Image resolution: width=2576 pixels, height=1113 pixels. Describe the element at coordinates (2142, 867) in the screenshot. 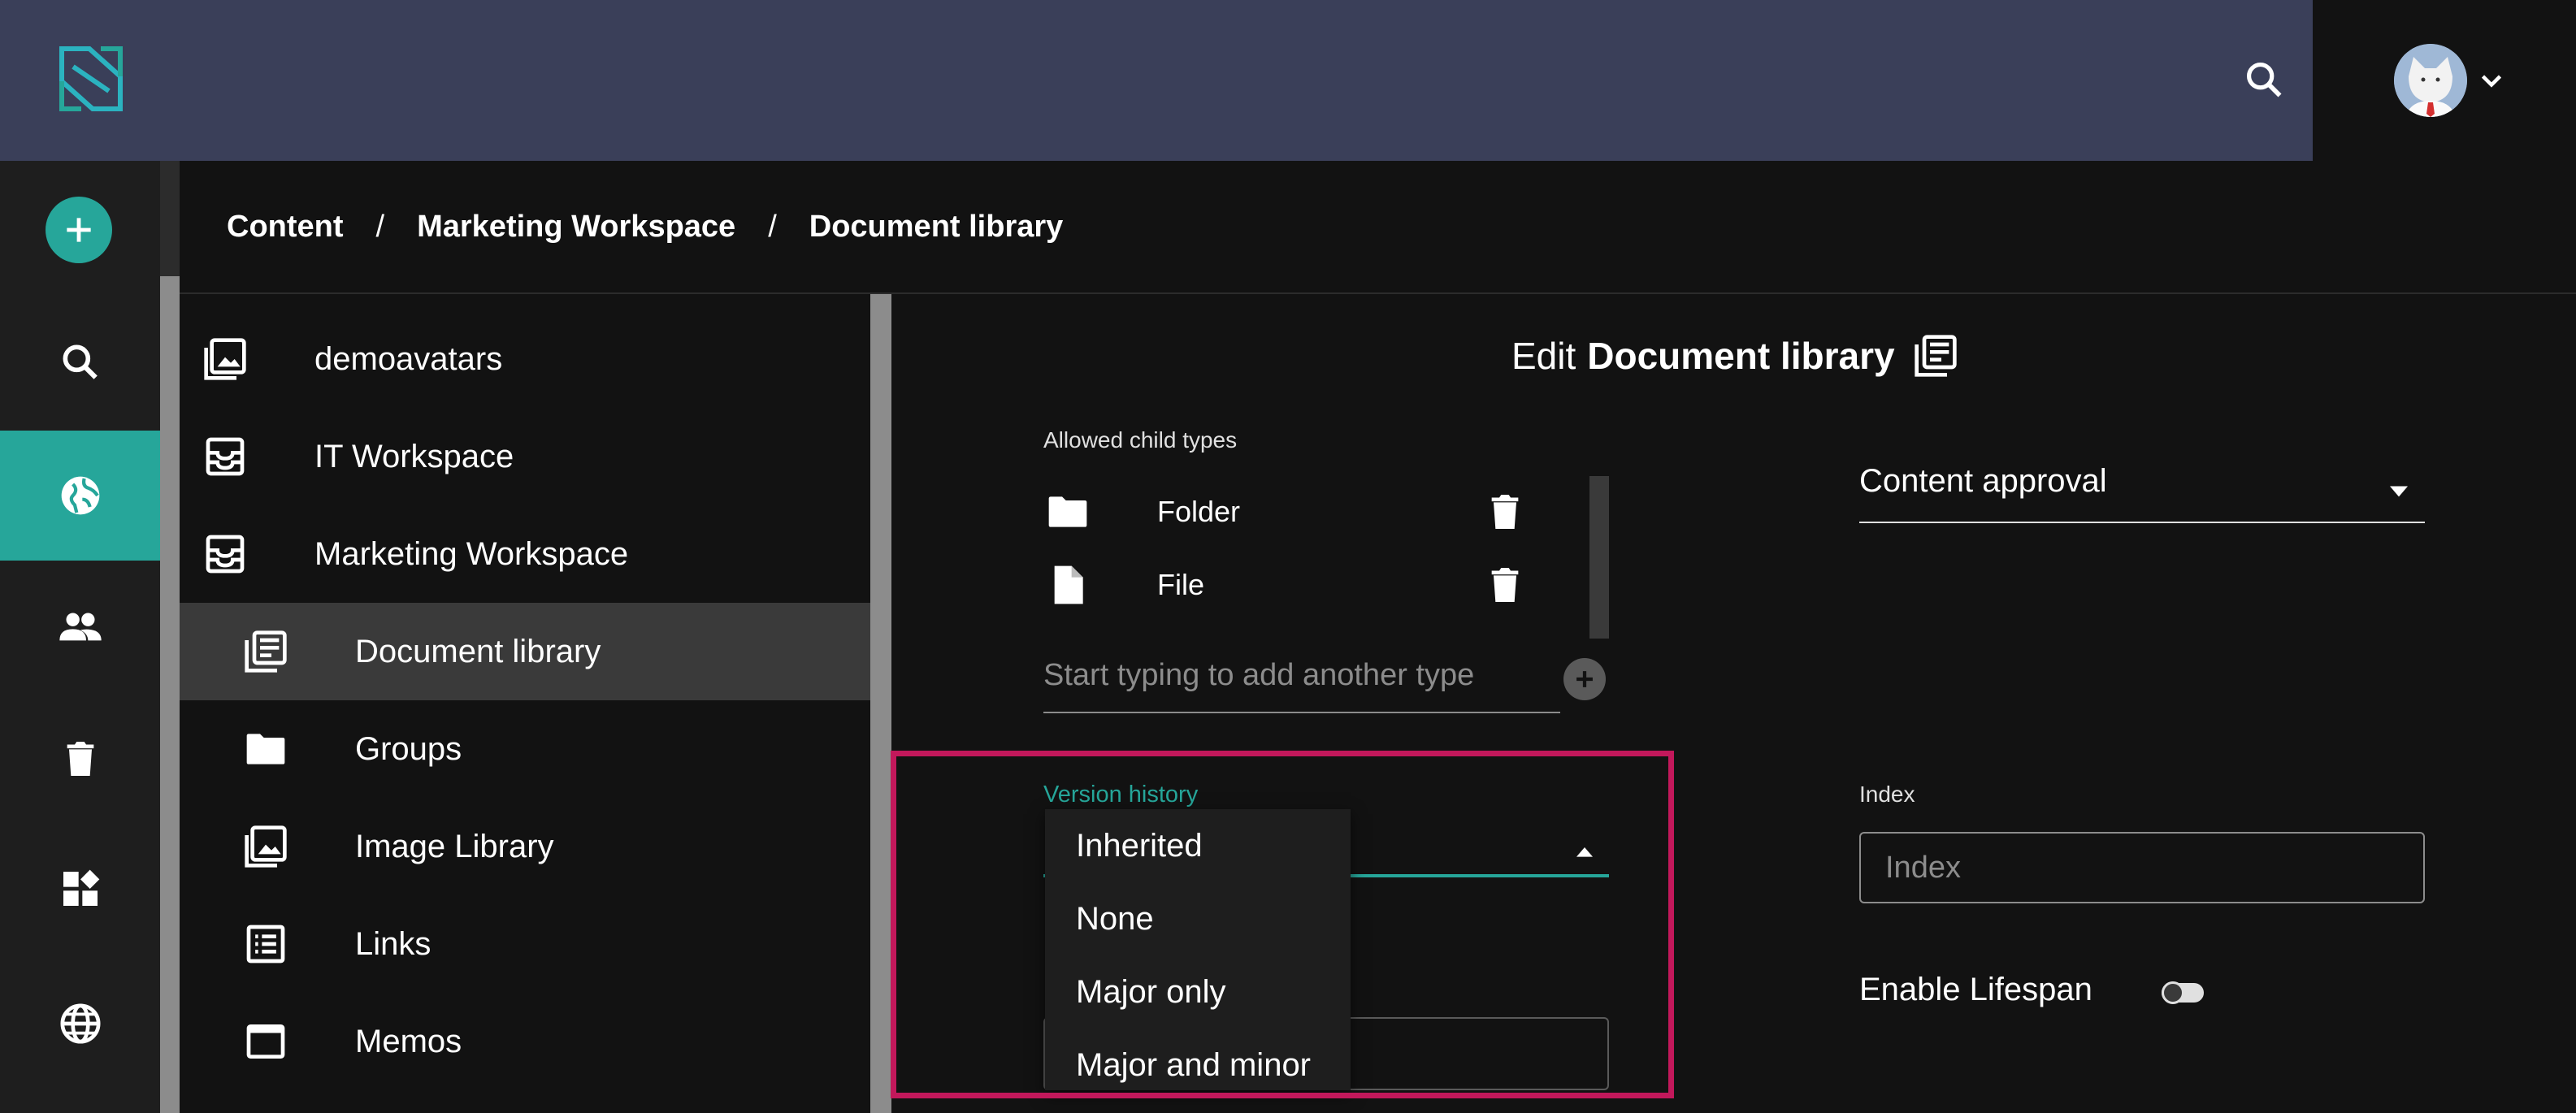

I see `index-input` at that location.